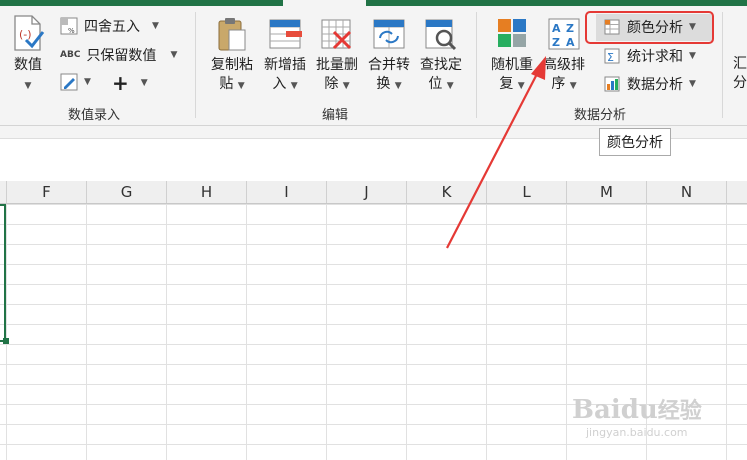 This screenshot has width=747, height=460. What do you see at coordinates (637, 410) in the screenshot?
I see `watermark-logo: Baidu经验` at bounding box center [637, 410].